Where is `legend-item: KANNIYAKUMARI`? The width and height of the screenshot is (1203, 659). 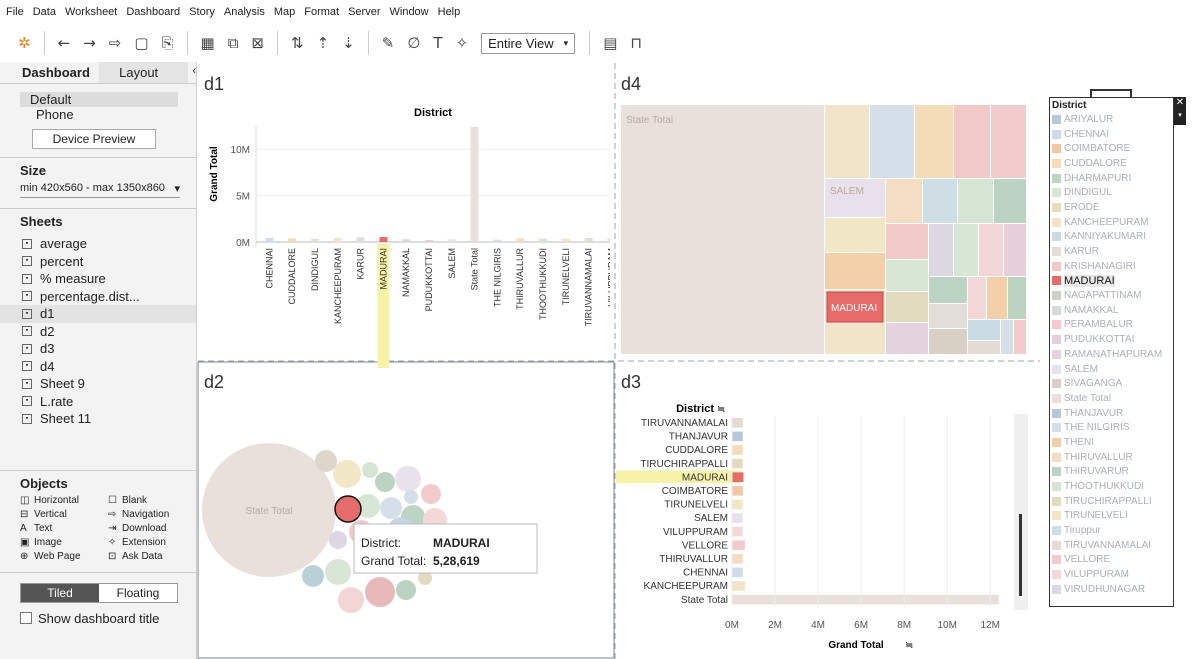 legend-item: KANNIYAKUMARI is located at coordinates (1111, 237).